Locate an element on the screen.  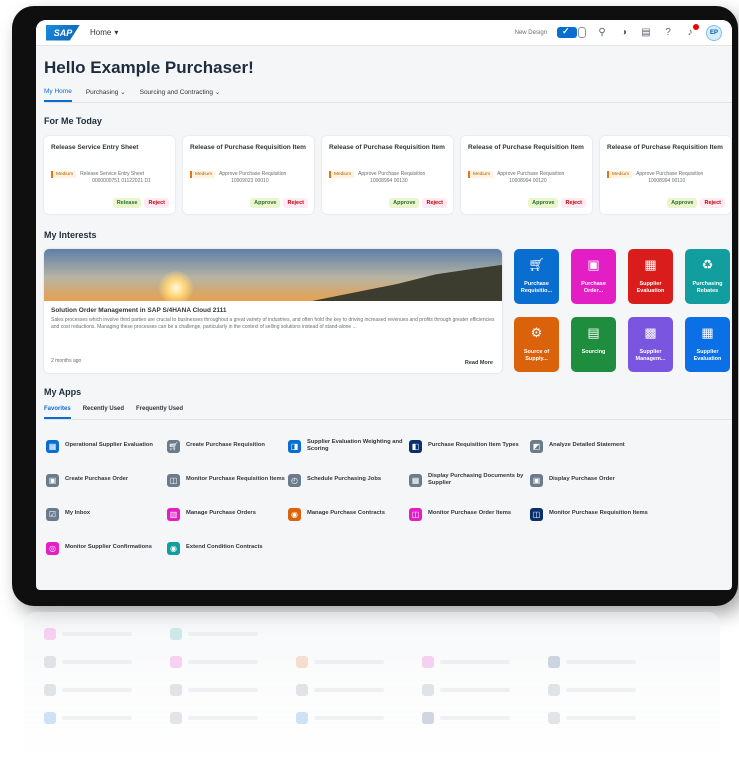
app-link: ◫ Monitor Purchase Order Items is located at coordinates (469, 514).